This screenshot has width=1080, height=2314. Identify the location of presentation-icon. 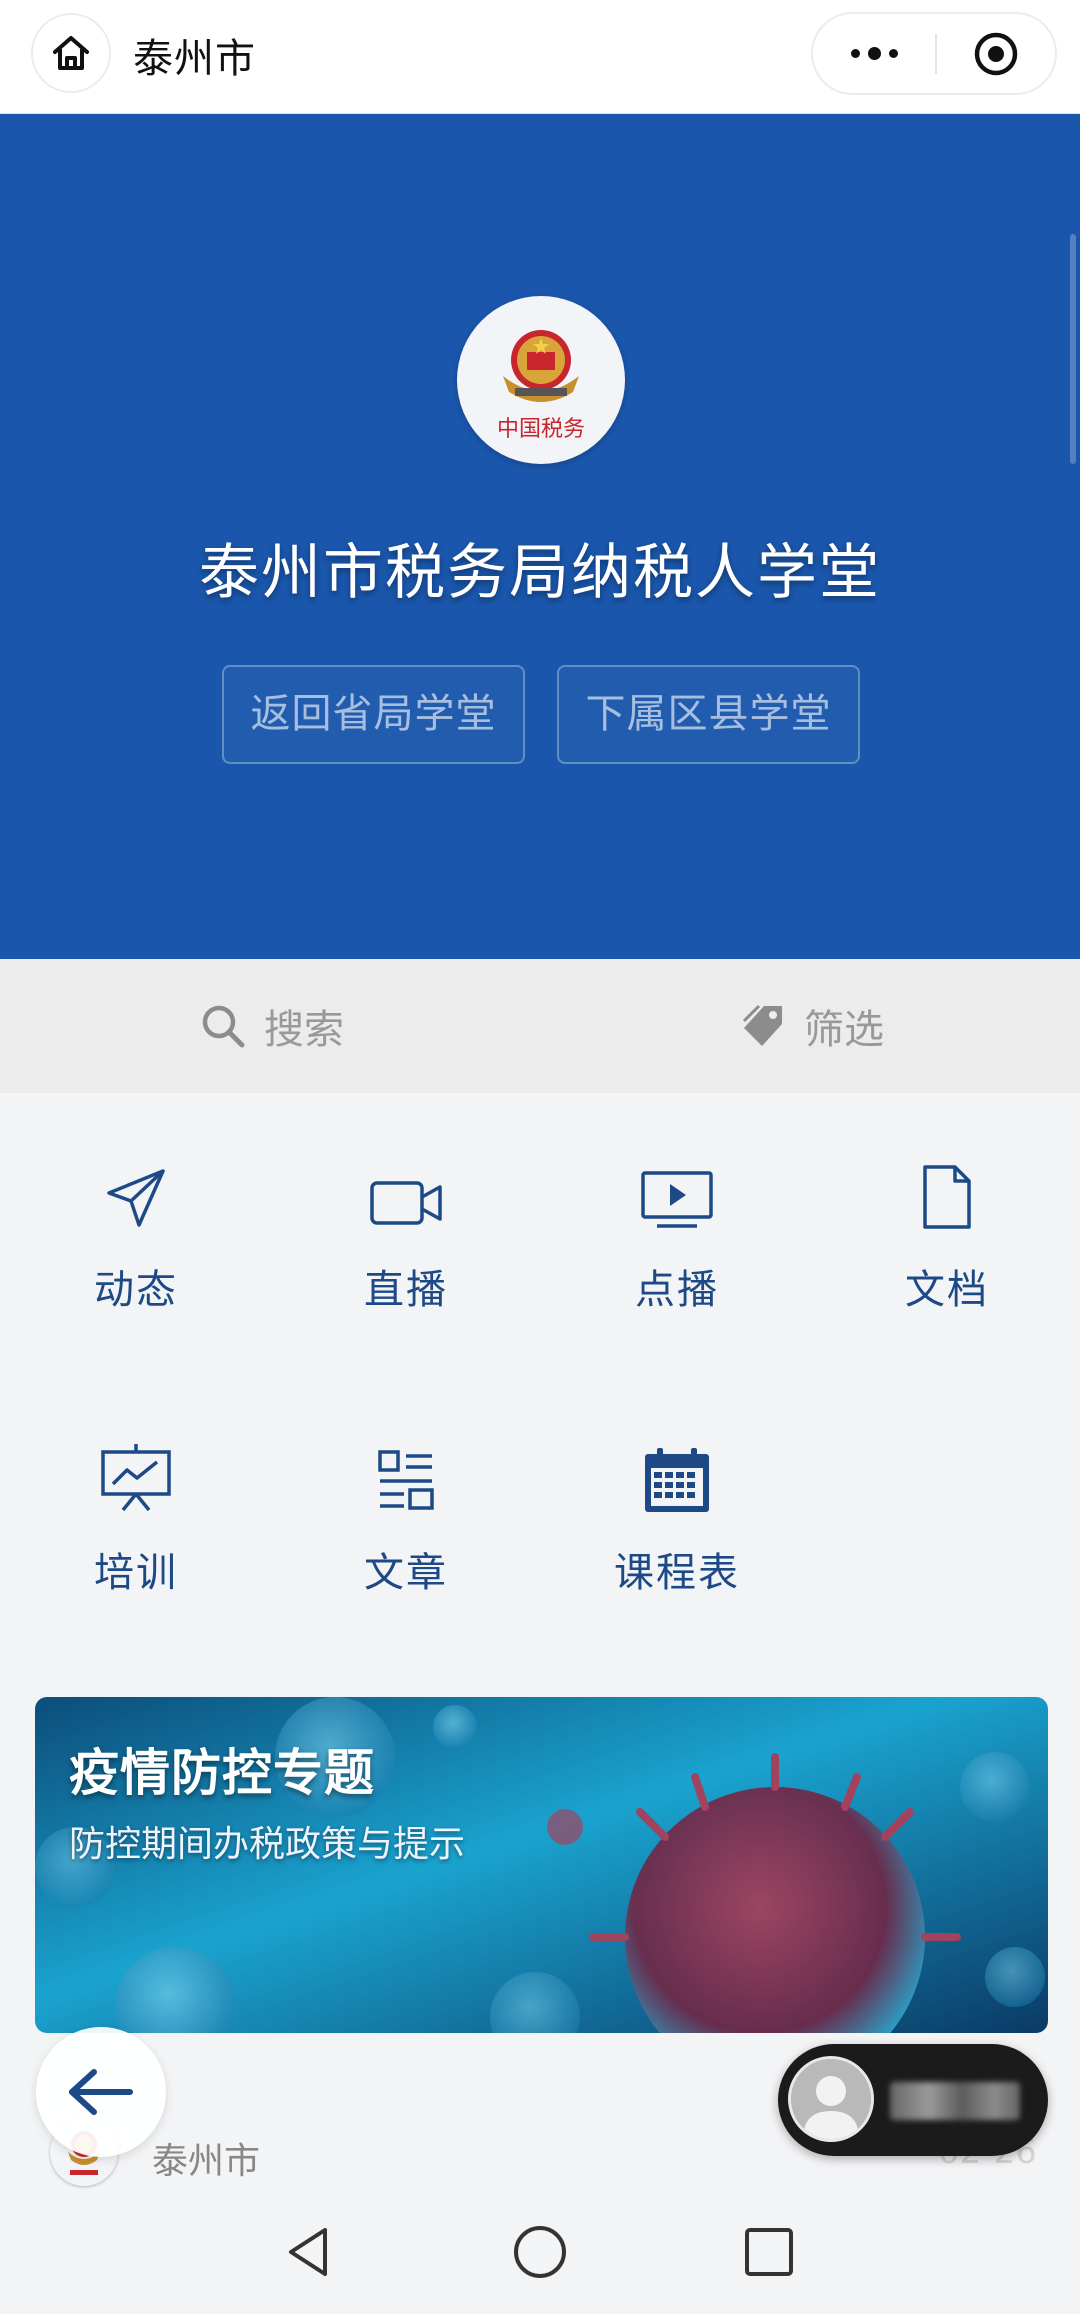
(136, 1478).